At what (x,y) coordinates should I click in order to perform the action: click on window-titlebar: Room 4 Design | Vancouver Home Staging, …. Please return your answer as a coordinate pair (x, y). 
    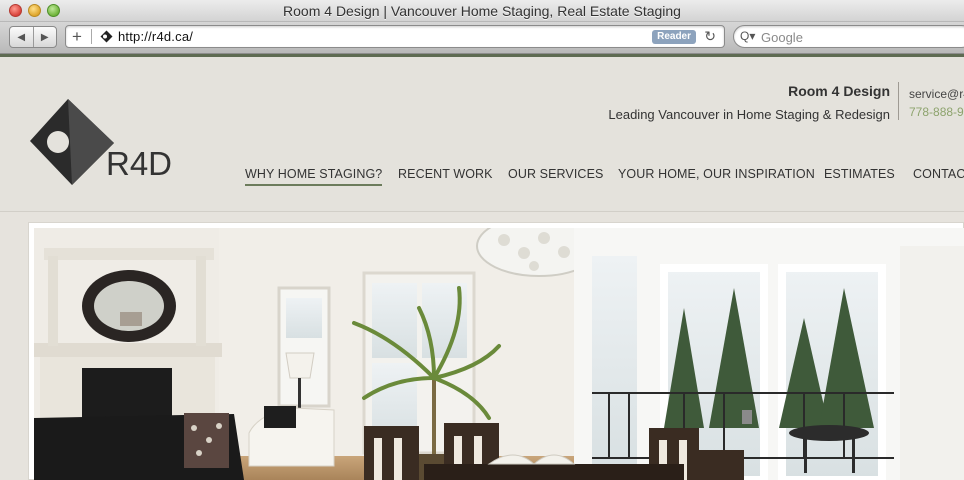
    Looking at the image, I should click on (482, 11).